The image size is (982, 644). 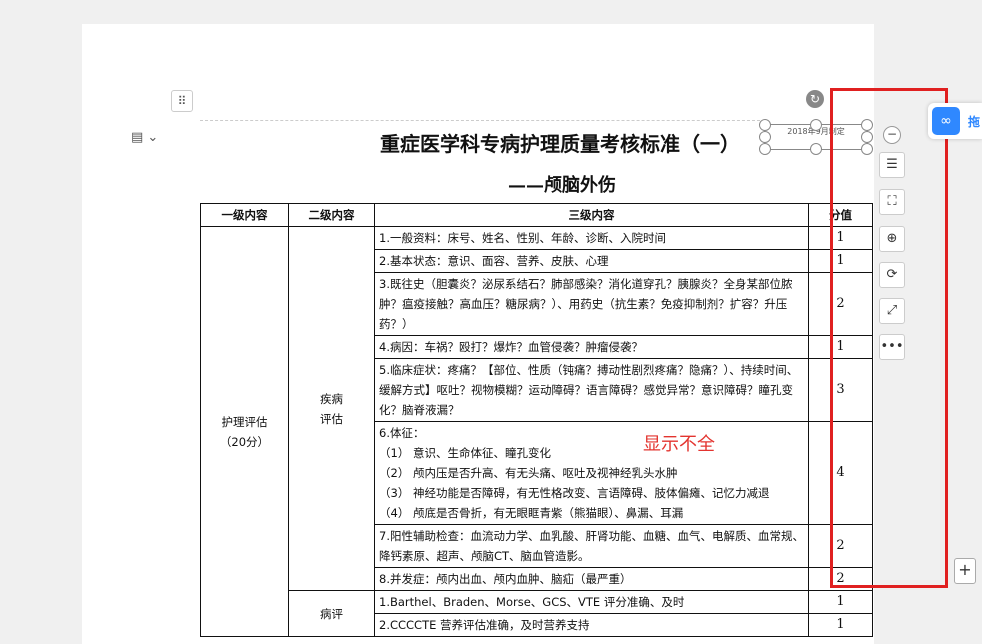 What do you see at coordinates (560, 144) in the screenshot?
I see `document-title: 重症医学科专病护理质量考核标准（一）` at bounding box center [560, 144].